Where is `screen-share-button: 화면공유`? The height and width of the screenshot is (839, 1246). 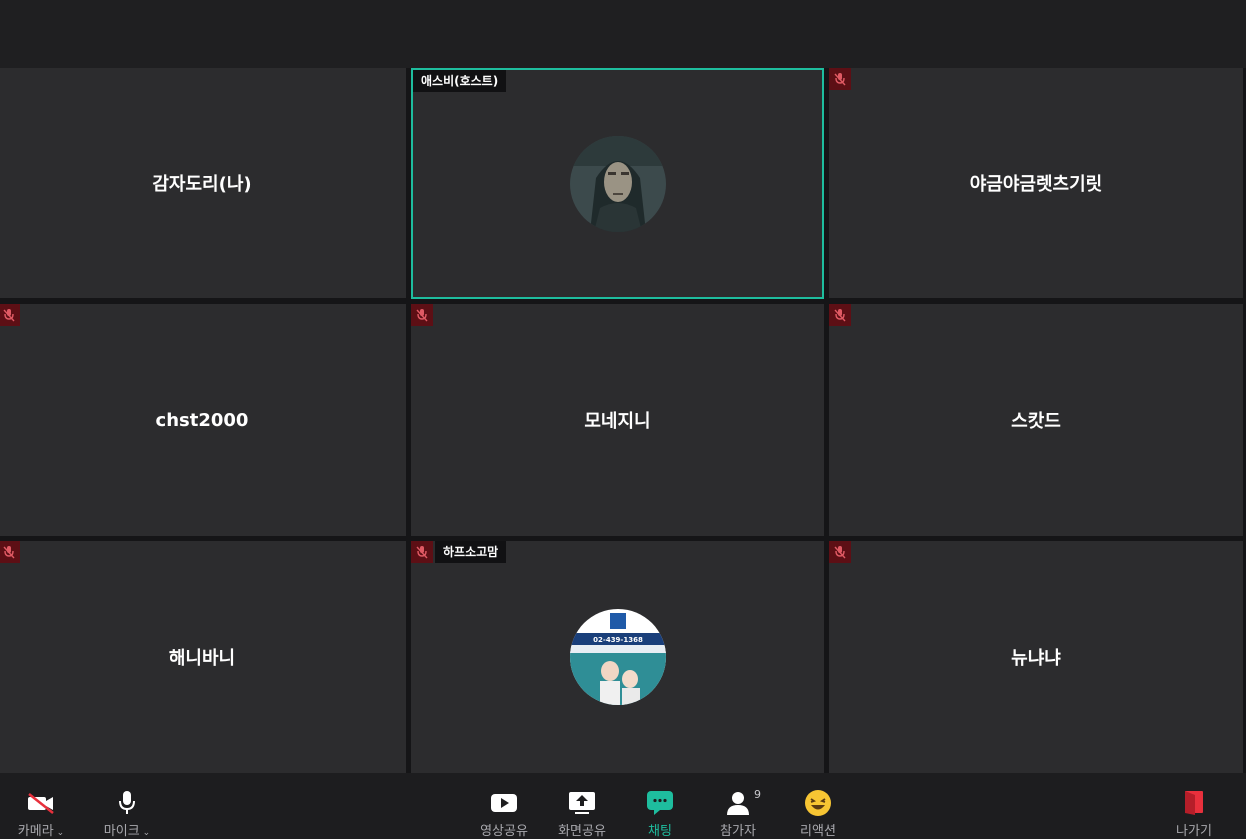
screen-share-button: 화면공유 is located at coordinates (582, 806).